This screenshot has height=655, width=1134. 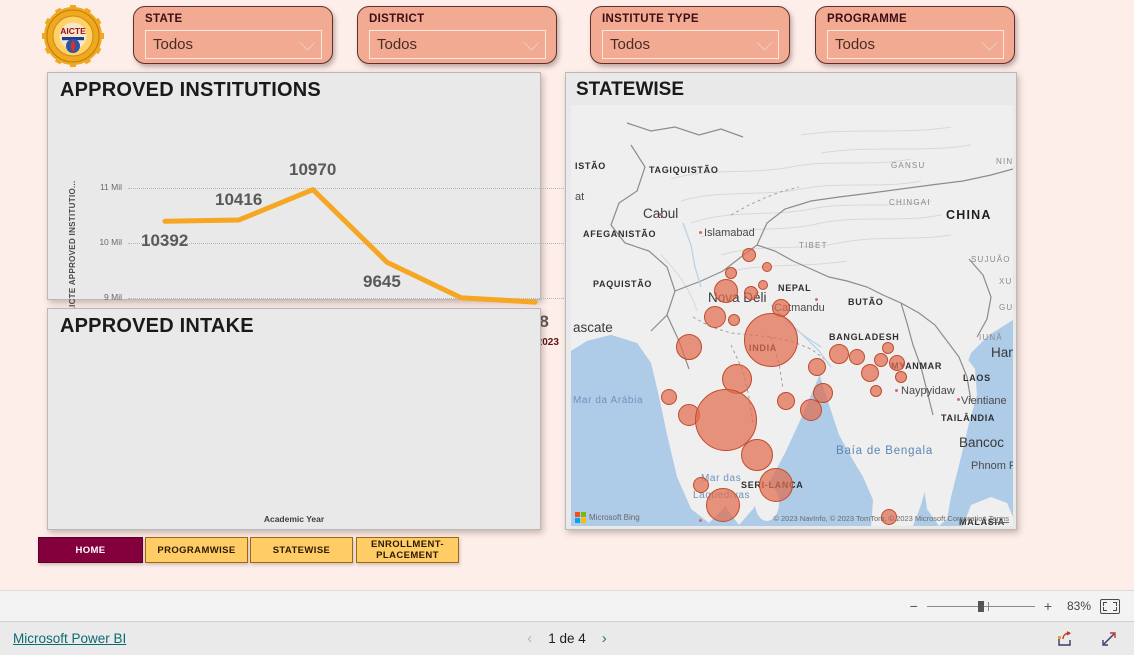 What do you see at coordinates (239, 199) in the screenshot?
I see `line-data-label: 10416` at bounding box center [239, 199].